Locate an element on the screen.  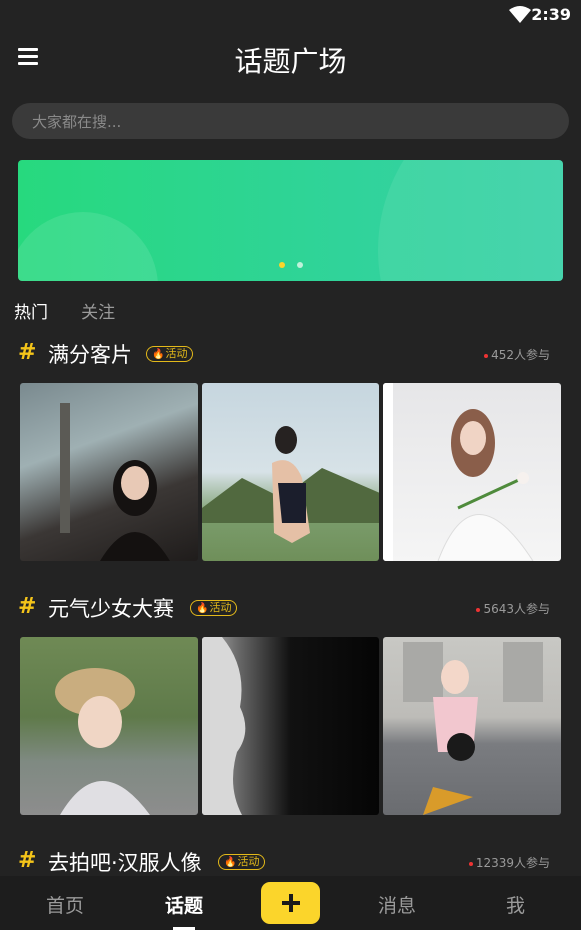
header: 话题广场 is located at coordinates (290, 59).